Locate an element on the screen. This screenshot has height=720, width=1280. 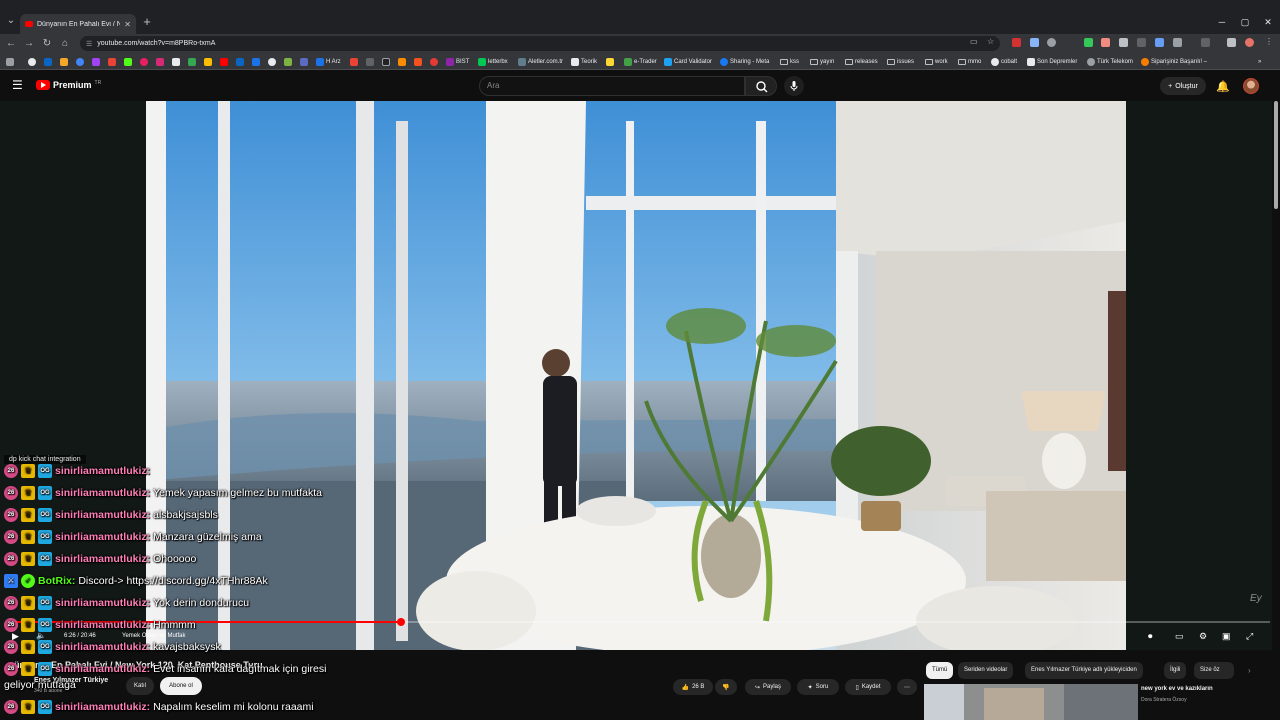
bookmark-folder: issues is located at coordinates (900, 62).